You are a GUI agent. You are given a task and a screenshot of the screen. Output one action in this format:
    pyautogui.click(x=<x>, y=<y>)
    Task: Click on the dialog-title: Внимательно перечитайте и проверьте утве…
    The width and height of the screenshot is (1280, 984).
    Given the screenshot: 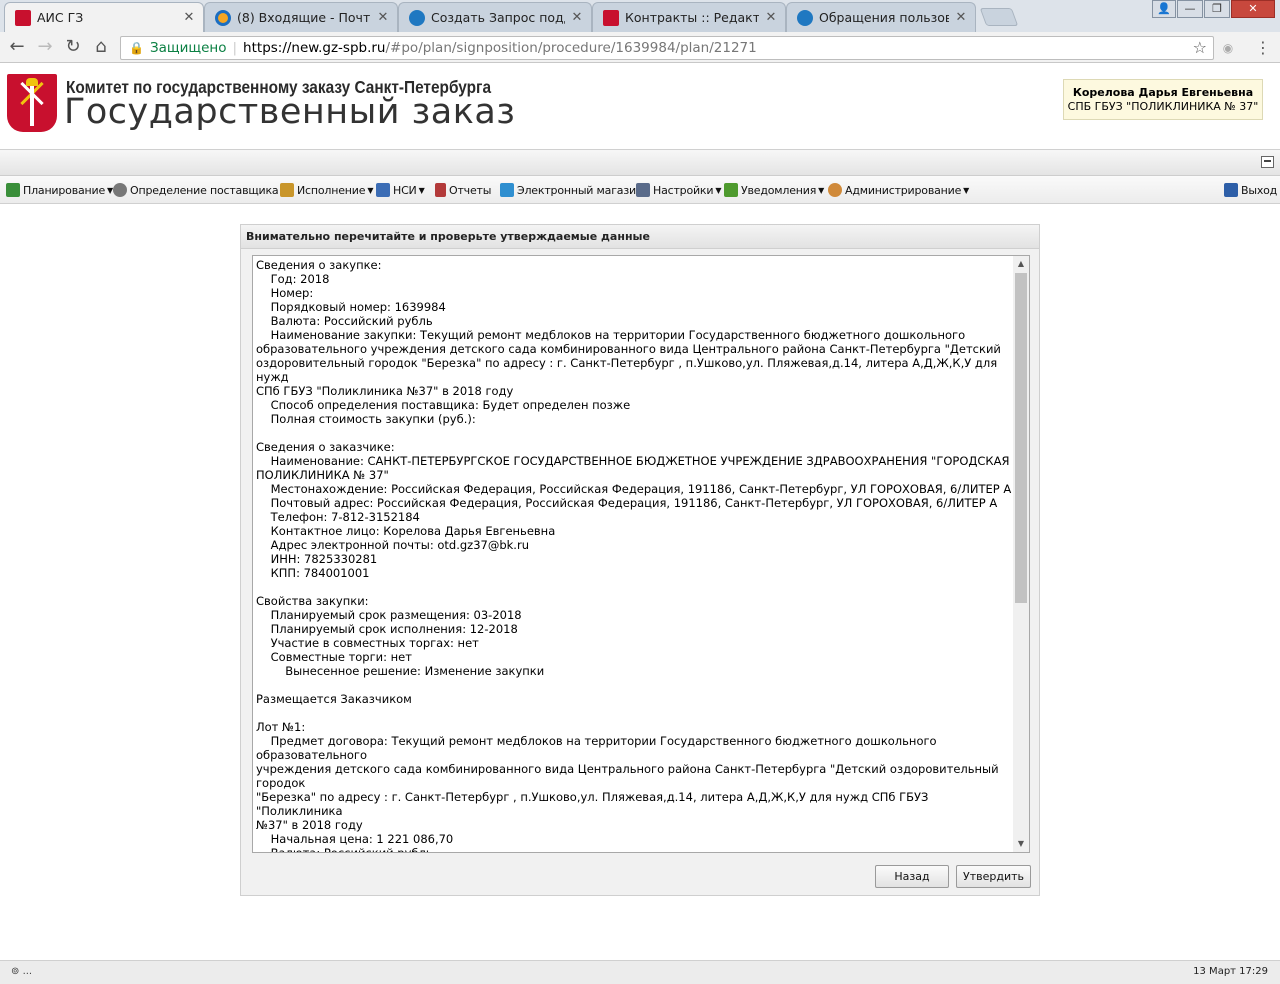 What is the action you would take?
    pyautogui.click(x=640, y=237)
    